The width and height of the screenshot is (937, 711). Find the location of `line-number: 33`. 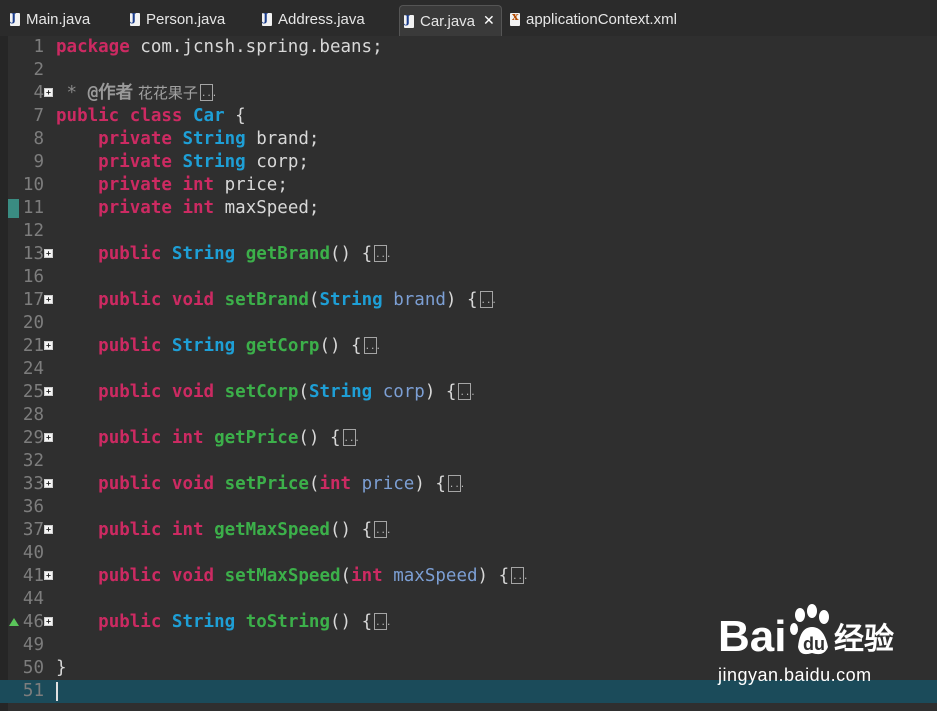

line-number: 33 is located at coordinates (33, 484).